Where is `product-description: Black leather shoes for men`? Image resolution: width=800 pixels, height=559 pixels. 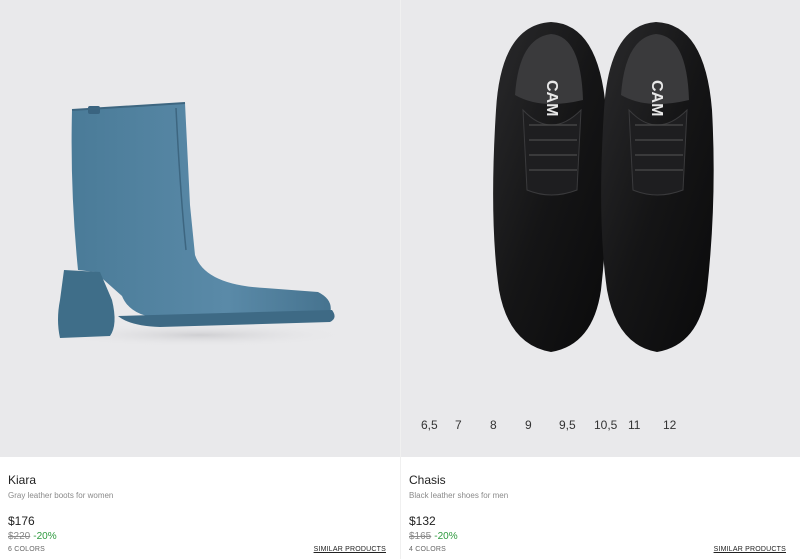
product-description: Black leather shoes for men is located at coordinates (459, 495).